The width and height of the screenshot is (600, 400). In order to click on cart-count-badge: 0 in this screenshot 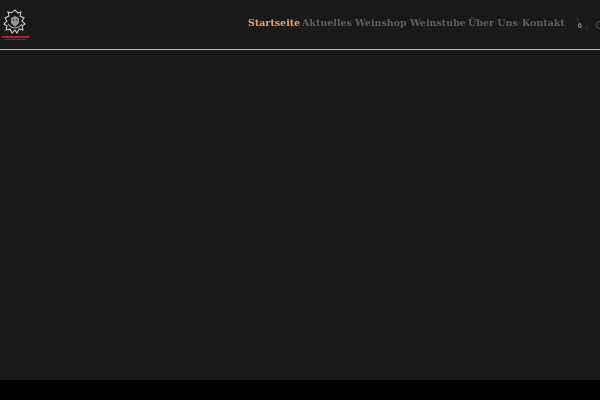, I will do `click(580, 26)`.